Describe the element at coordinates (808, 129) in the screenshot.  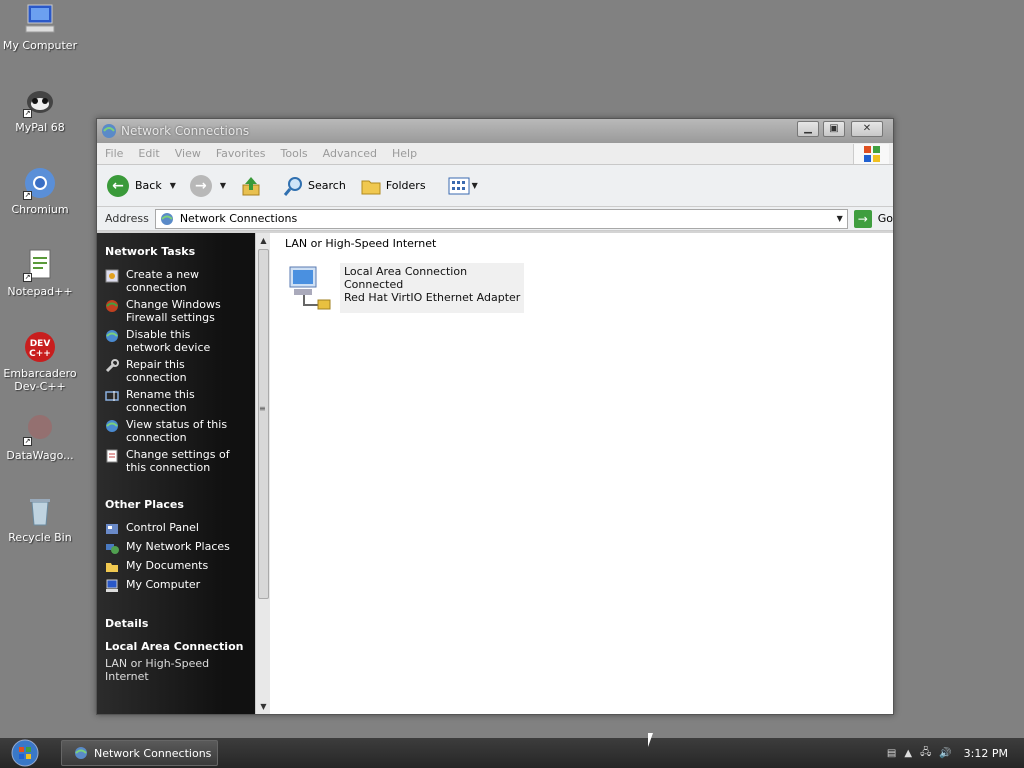
I see `minimize-button: ▁` at that location.